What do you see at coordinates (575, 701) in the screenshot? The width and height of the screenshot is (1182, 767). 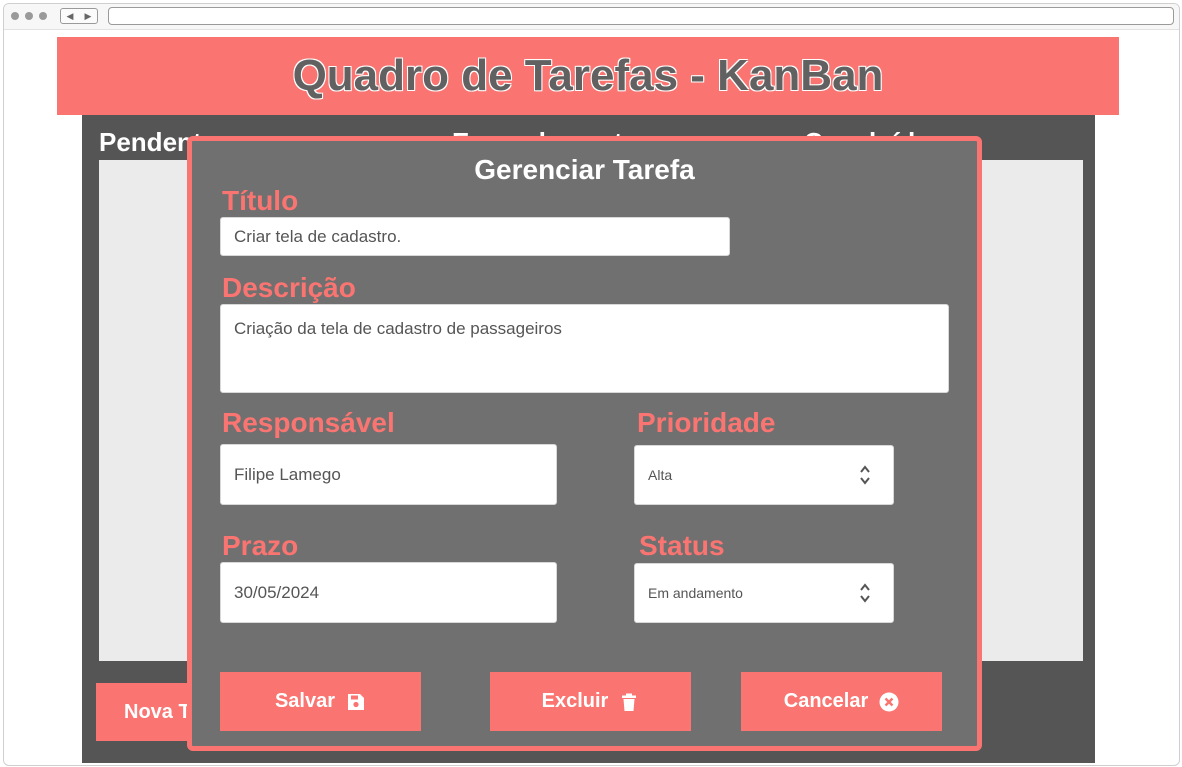 I see `delete-button-label: Excluir` at bounding box center [575, 701].